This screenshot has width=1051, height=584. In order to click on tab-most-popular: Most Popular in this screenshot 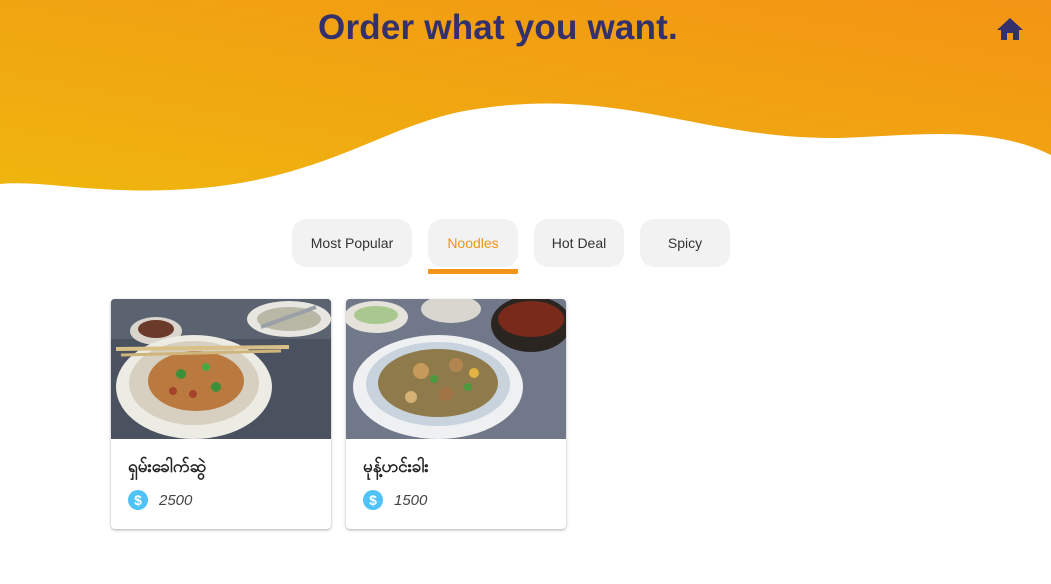, I will do `click(352, 243)`.